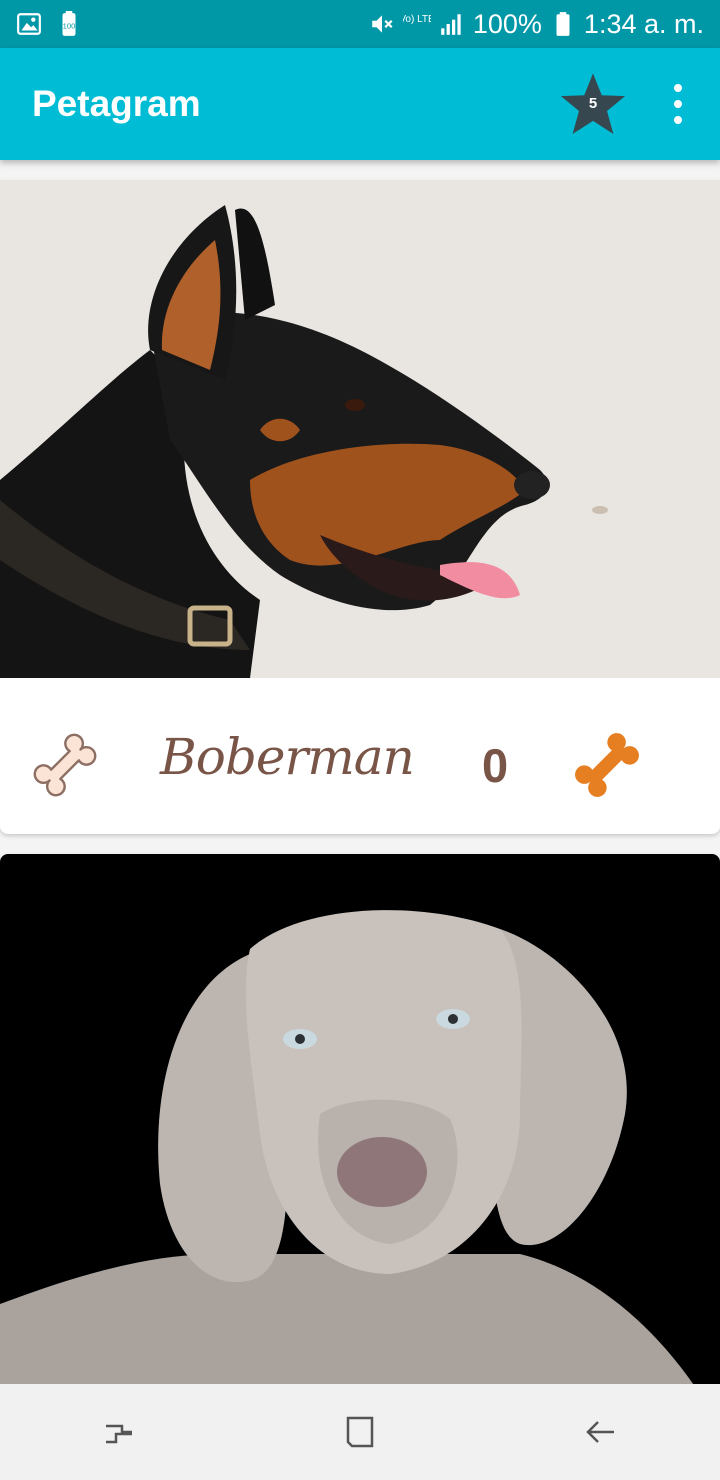 This screenshot has height=1480, width=720. I want to click on image-icon, so click(29, 24).